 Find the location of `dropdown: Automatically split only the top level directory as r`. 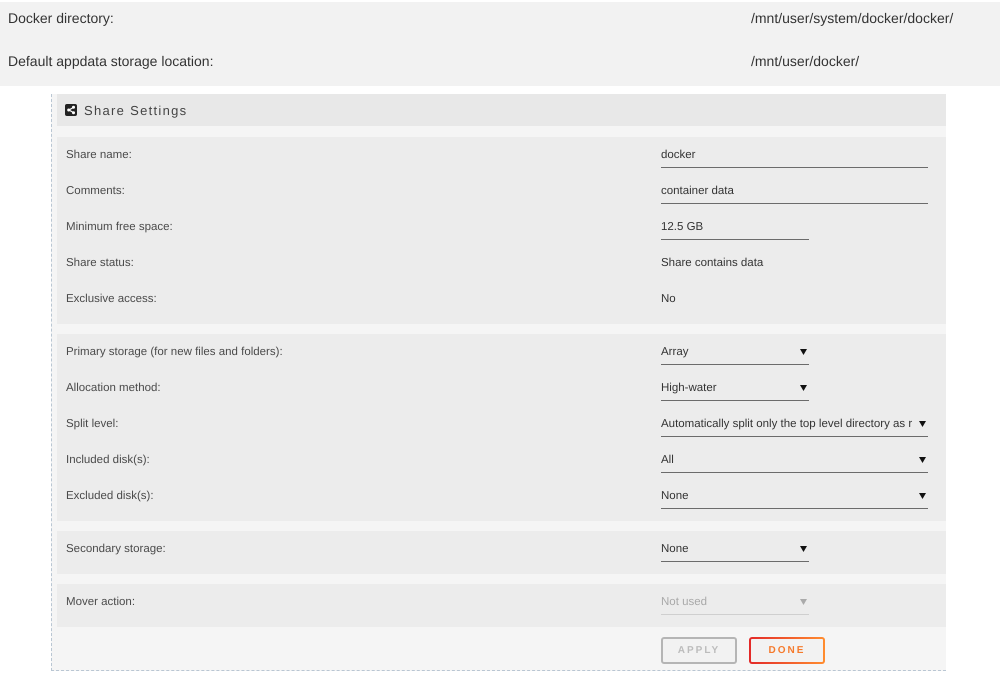

dropdown: Automatically split only the top level directory as r is located at coordinates (794, 424).